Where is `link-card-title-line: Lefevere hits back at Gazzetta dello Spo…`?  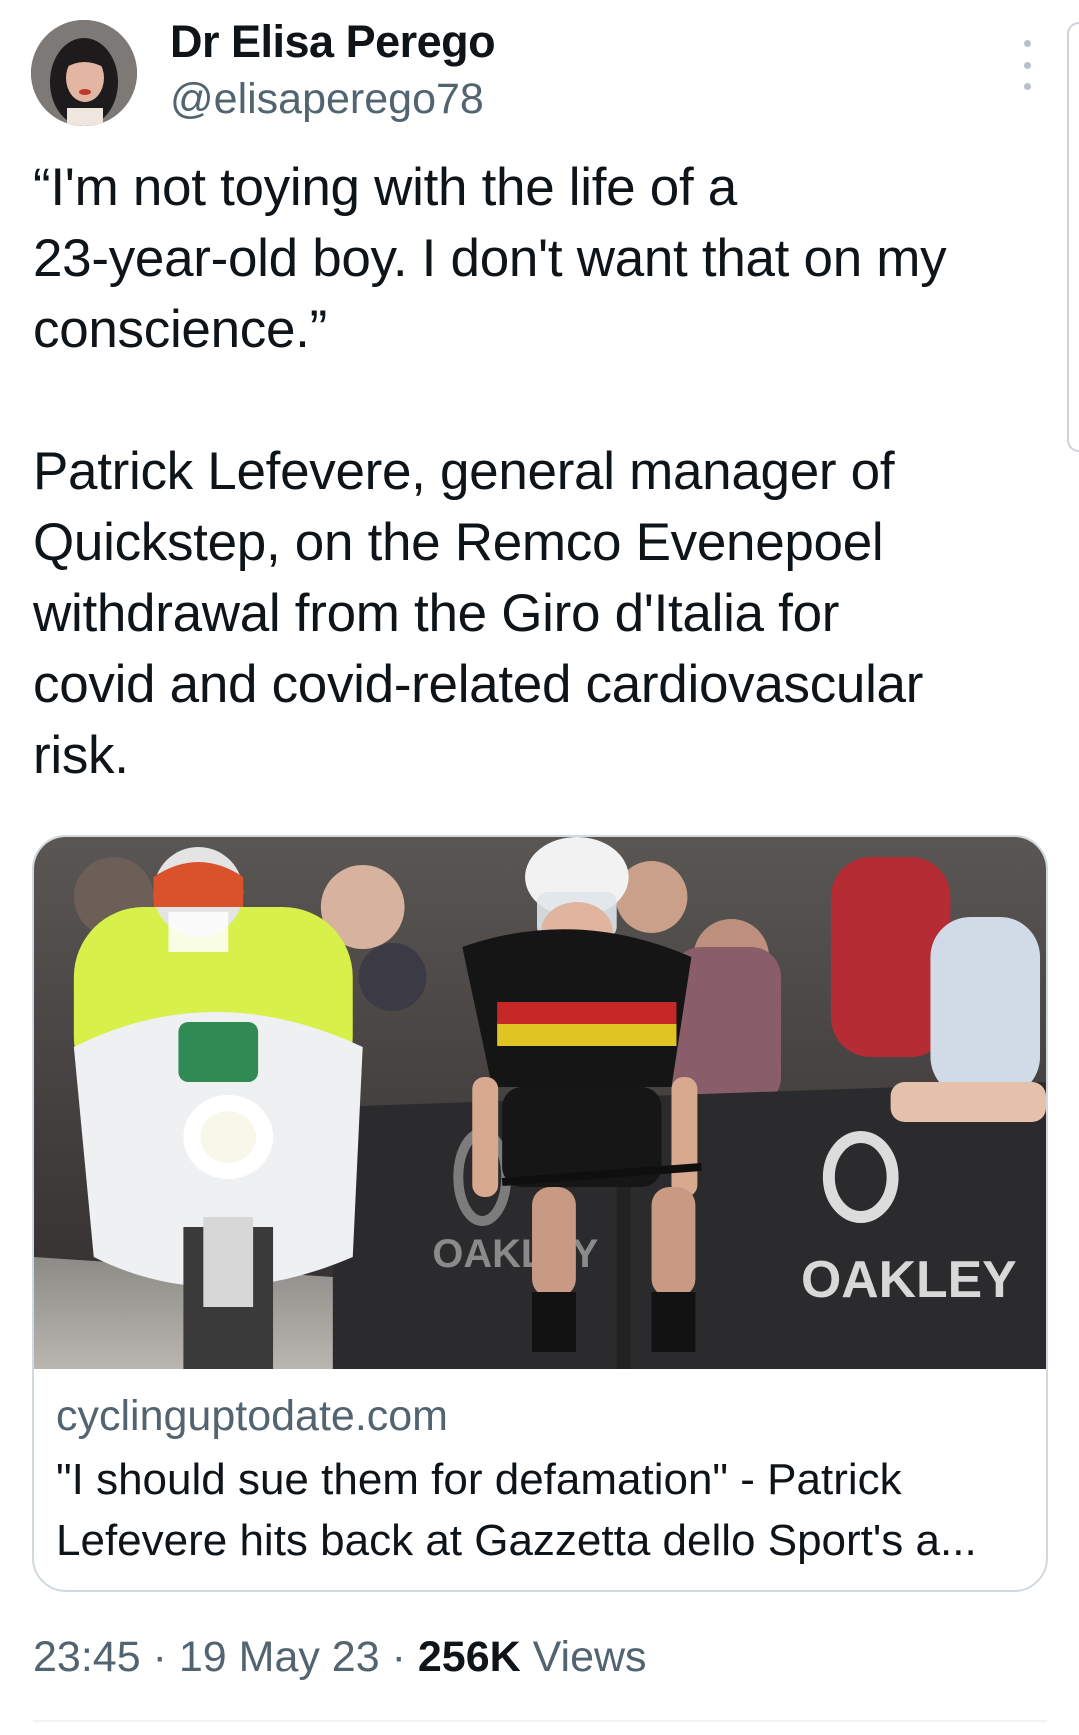
link-card-title-line: Lefevere hits back at Gazzetta dello Spo… is located at coordinates (516, 1540).